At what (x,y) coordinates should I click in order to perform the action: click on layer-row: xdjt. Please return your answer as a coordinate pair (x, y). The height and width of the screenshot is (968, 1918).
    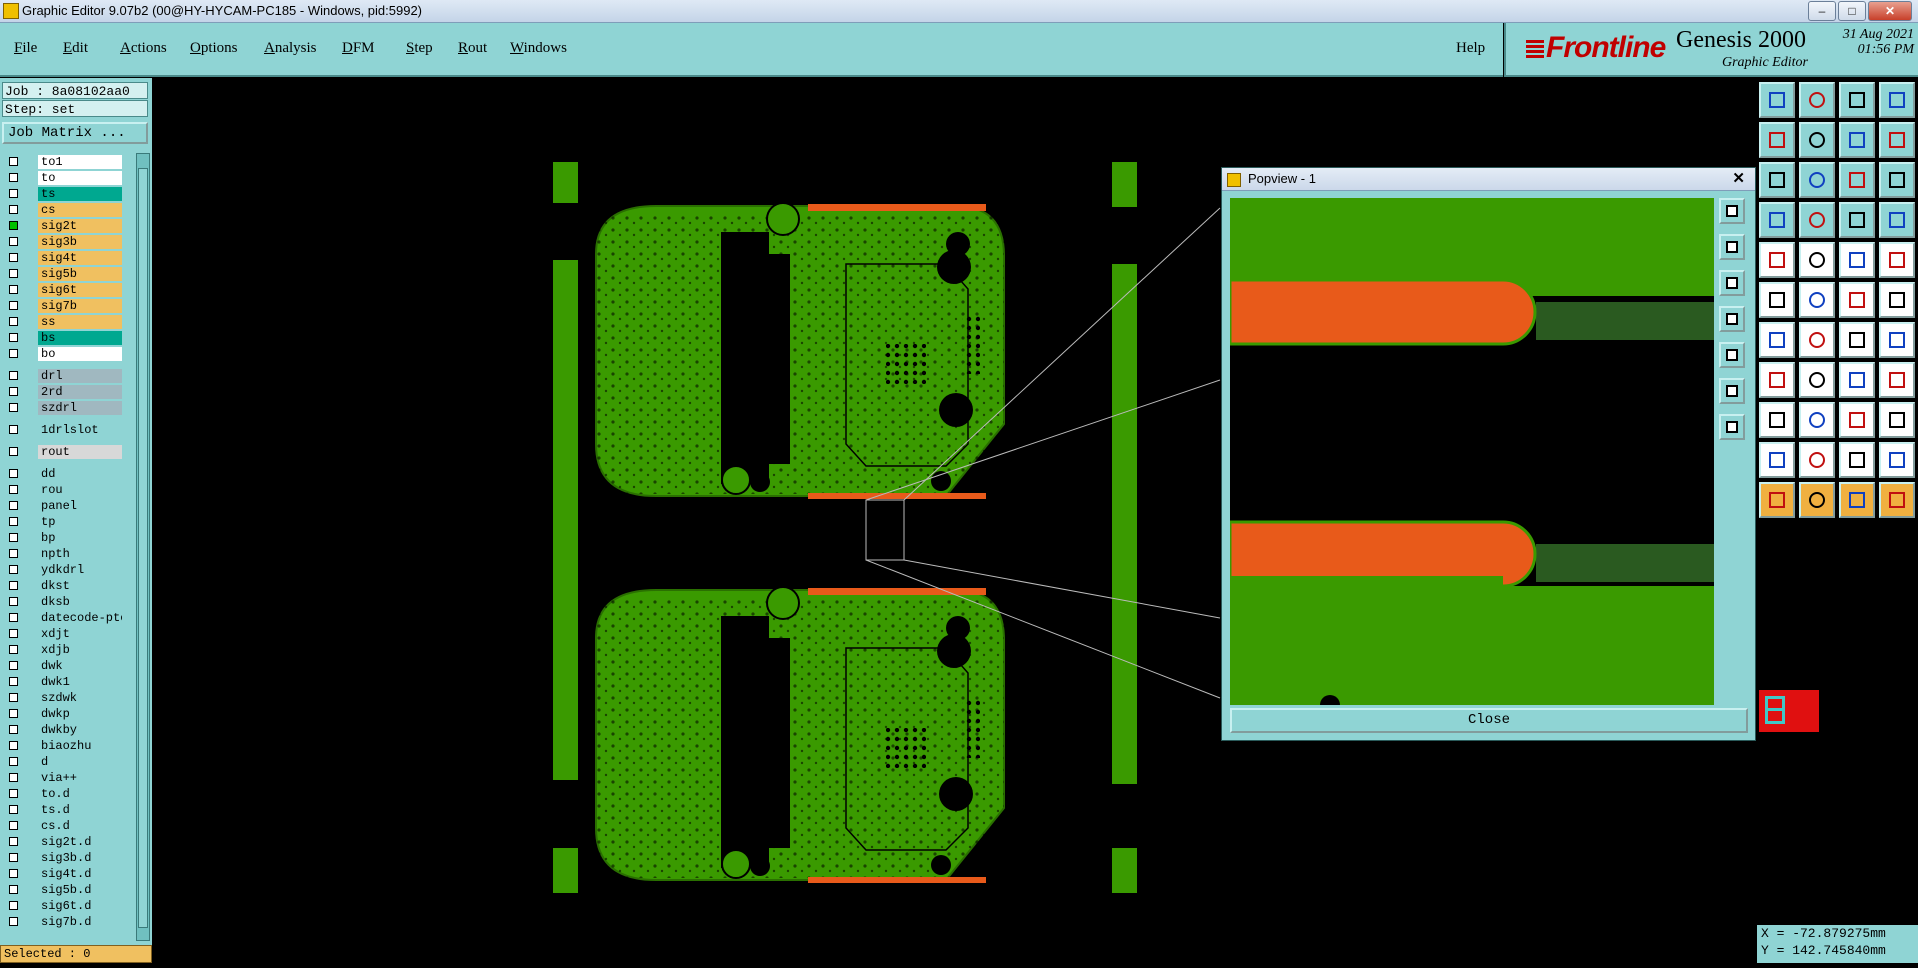
    Looking at the image, I should click on (68, 634).